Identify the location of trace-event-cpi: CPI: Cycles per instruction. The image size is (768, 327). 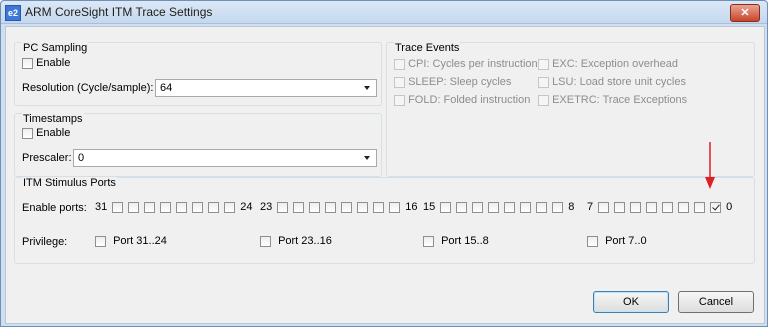
(466, 64).